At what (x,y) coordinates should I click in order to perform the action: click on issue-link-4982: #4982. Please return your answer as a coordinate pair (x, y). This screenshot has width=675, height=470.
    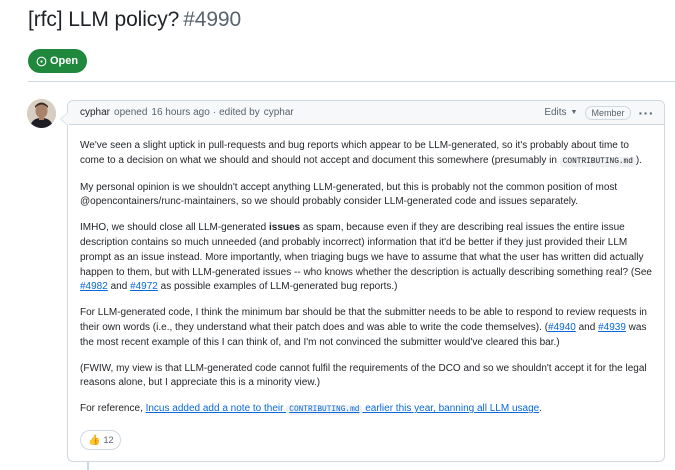
    Looking at the image, I should click on (94, 286).